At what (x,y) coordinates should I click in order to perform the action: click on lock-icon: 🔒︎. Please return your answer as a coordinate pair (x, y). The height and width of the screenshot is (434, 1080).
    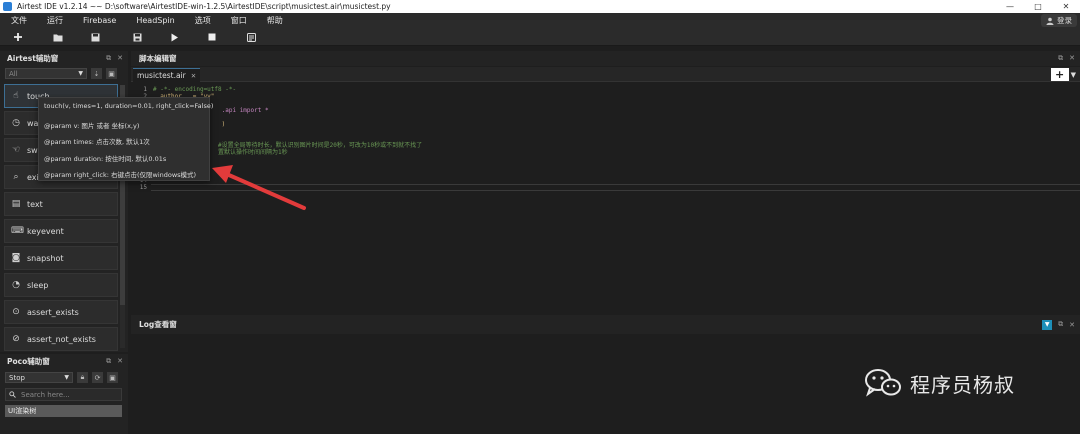
    Looking at the image, I should click on (82, 377).